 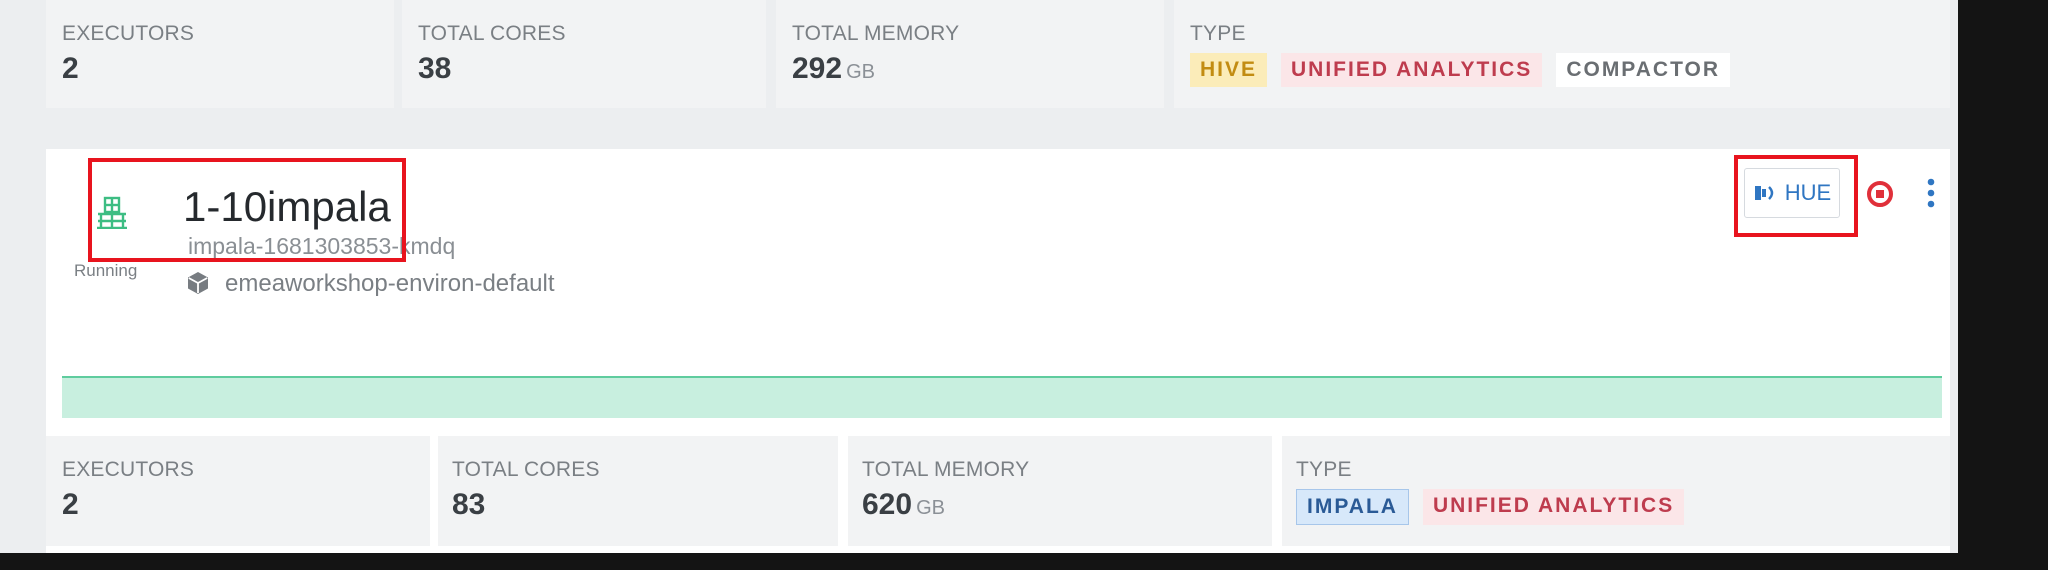 What do you see at coordinates (1643, 70) in the screenshot?
I see `tag-compactor: COMPACTOR` at bounding box center [1643, 70].